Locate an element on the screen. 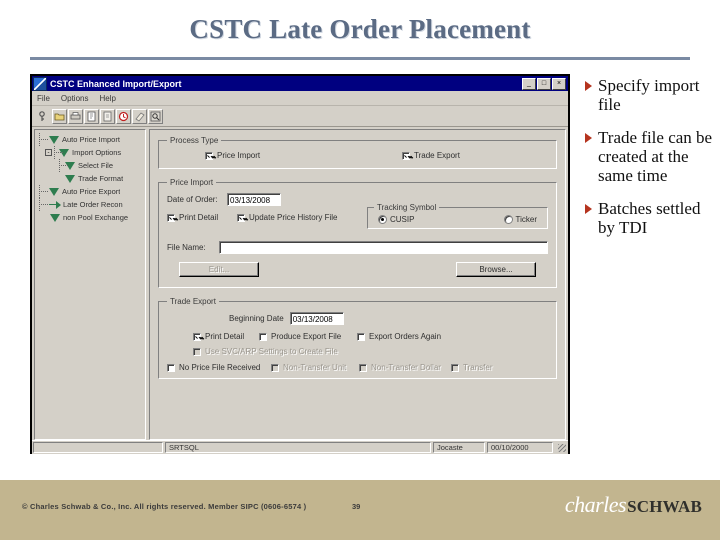 The height and width of the screenshot is (540, 720). tree-item-label: Auto Price Export is located at coordinates (91, 191).